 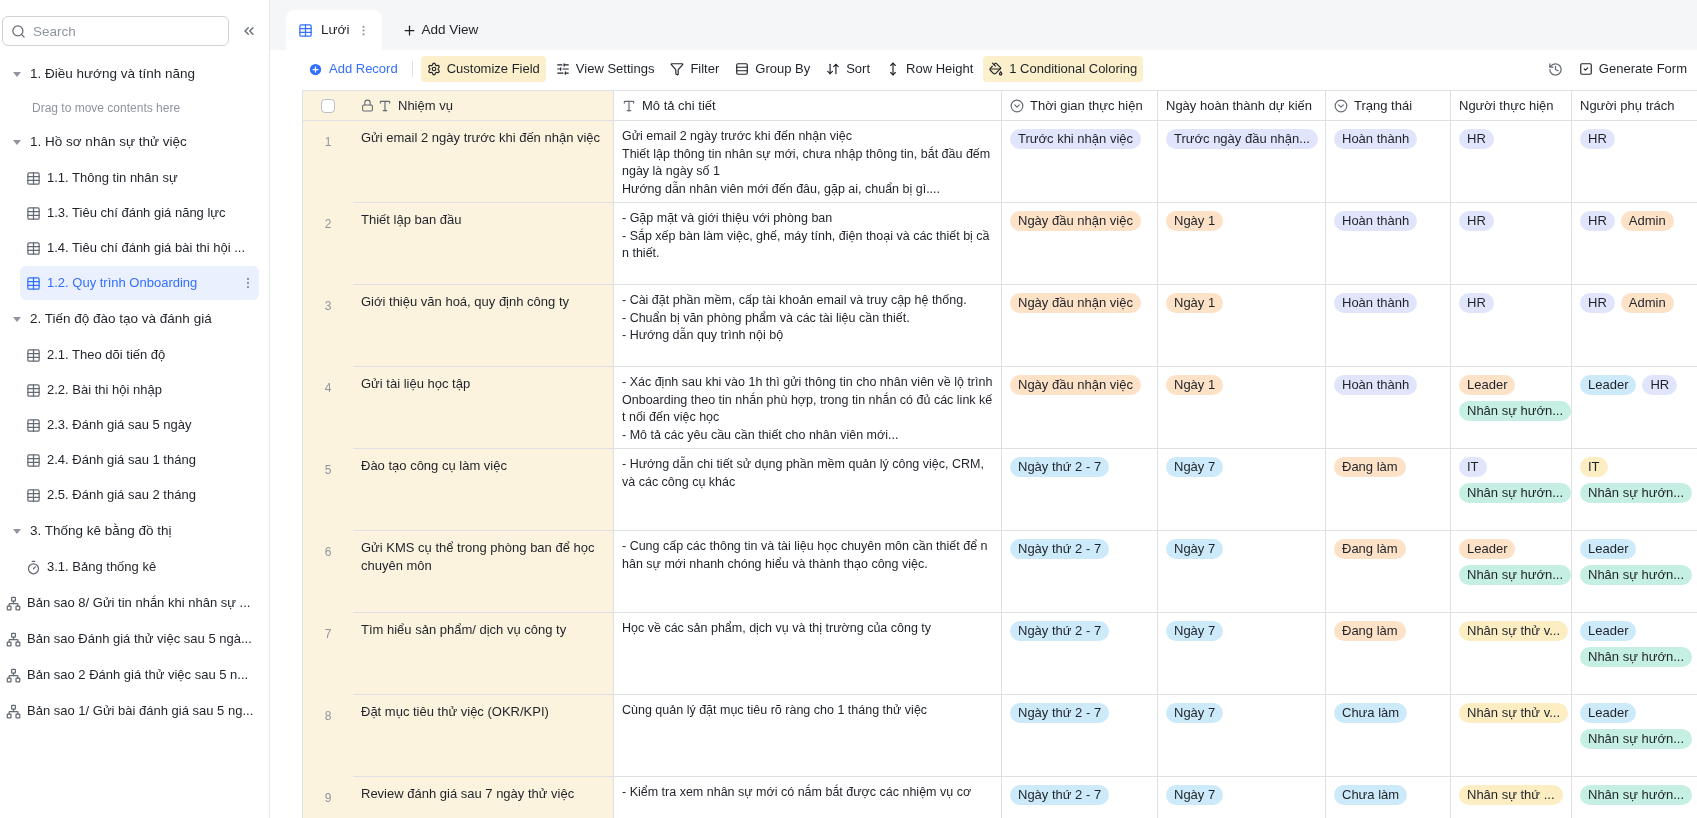 What do you see at coordinates (416, 384) in the screenshot?
I see `task-name: Gửi tài liệu học tập` at bounding box center [416, 384].